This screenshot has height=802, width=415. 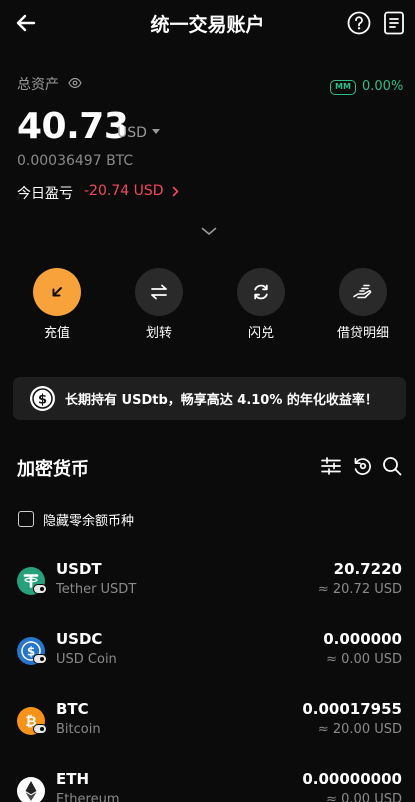 I want to click on deposit-arrow-icon, so click(x=57, y=292).